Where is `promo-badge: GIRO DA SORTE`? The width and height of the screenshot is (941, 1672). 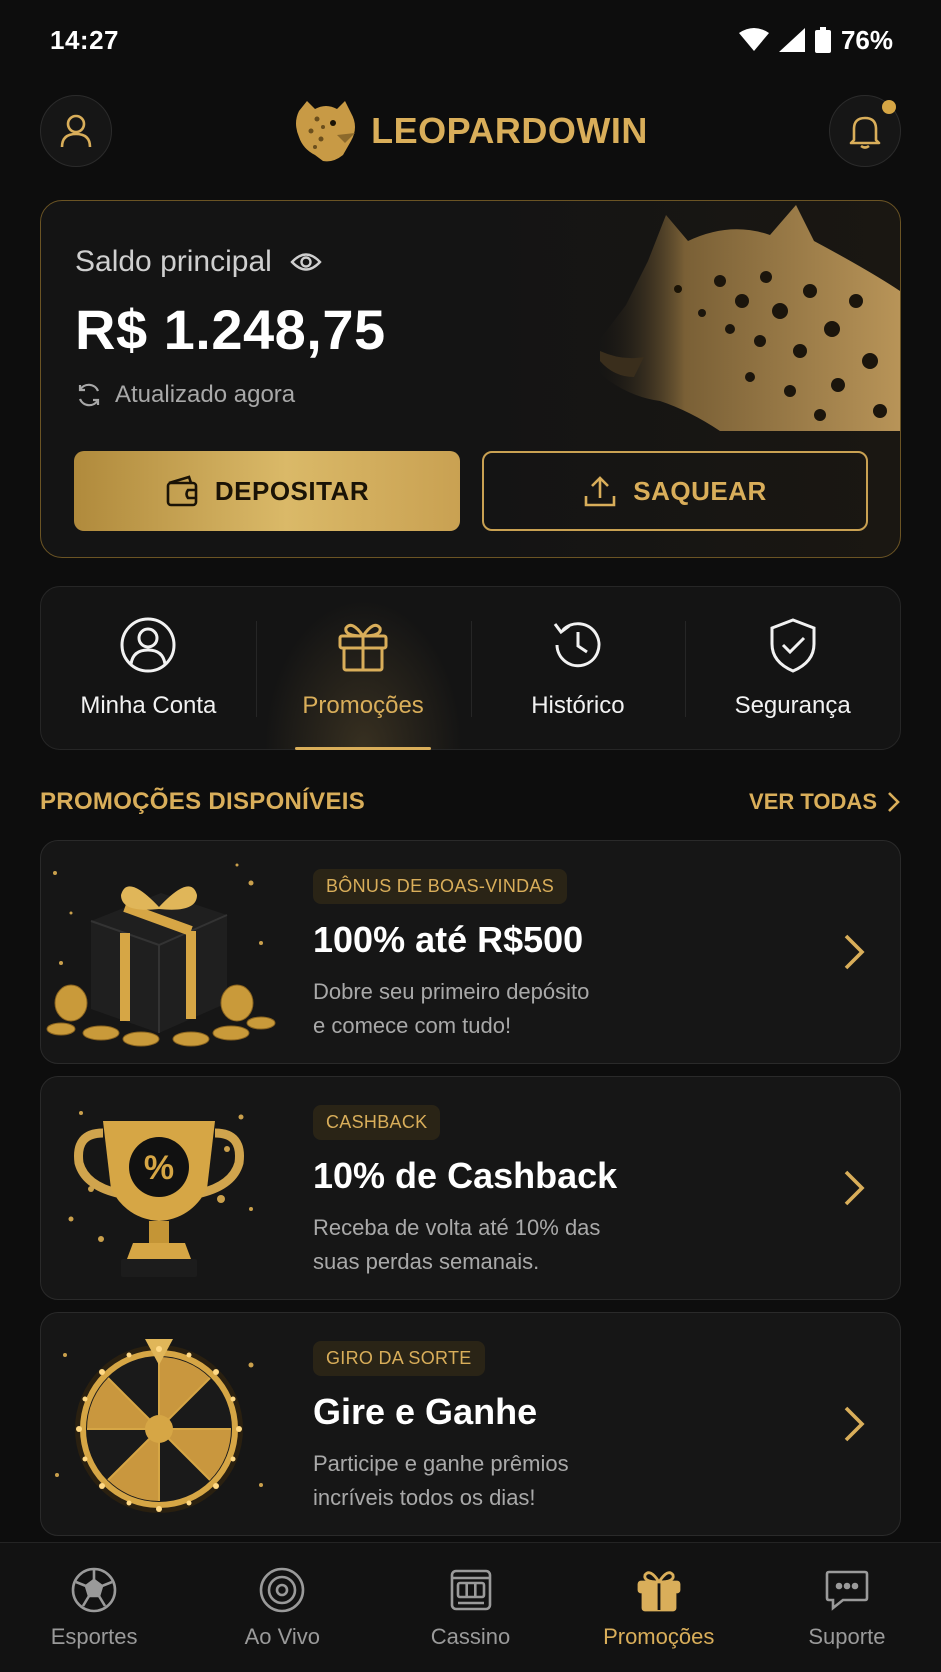 promo-badge: GIRO DA SORTE is located at coordinates (399, 1358).